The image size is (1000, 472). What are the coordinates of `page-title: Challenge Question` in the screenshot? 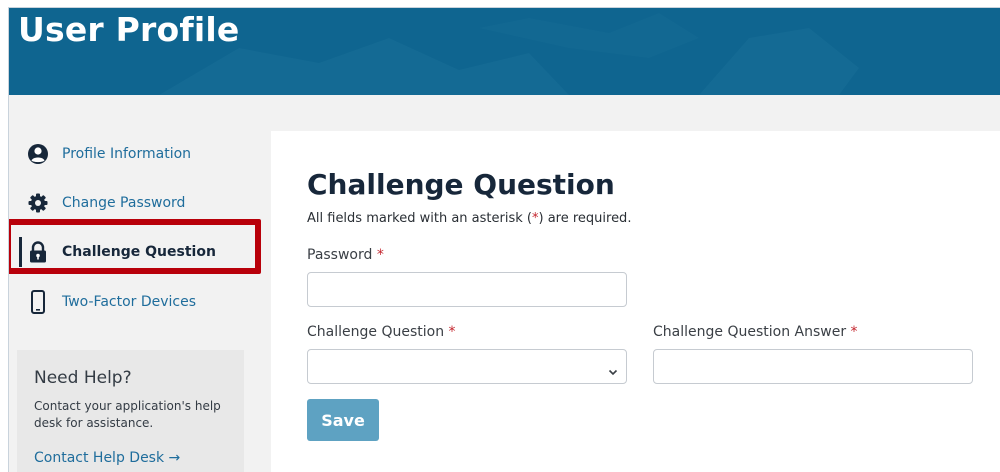 It's located at (461, 184).